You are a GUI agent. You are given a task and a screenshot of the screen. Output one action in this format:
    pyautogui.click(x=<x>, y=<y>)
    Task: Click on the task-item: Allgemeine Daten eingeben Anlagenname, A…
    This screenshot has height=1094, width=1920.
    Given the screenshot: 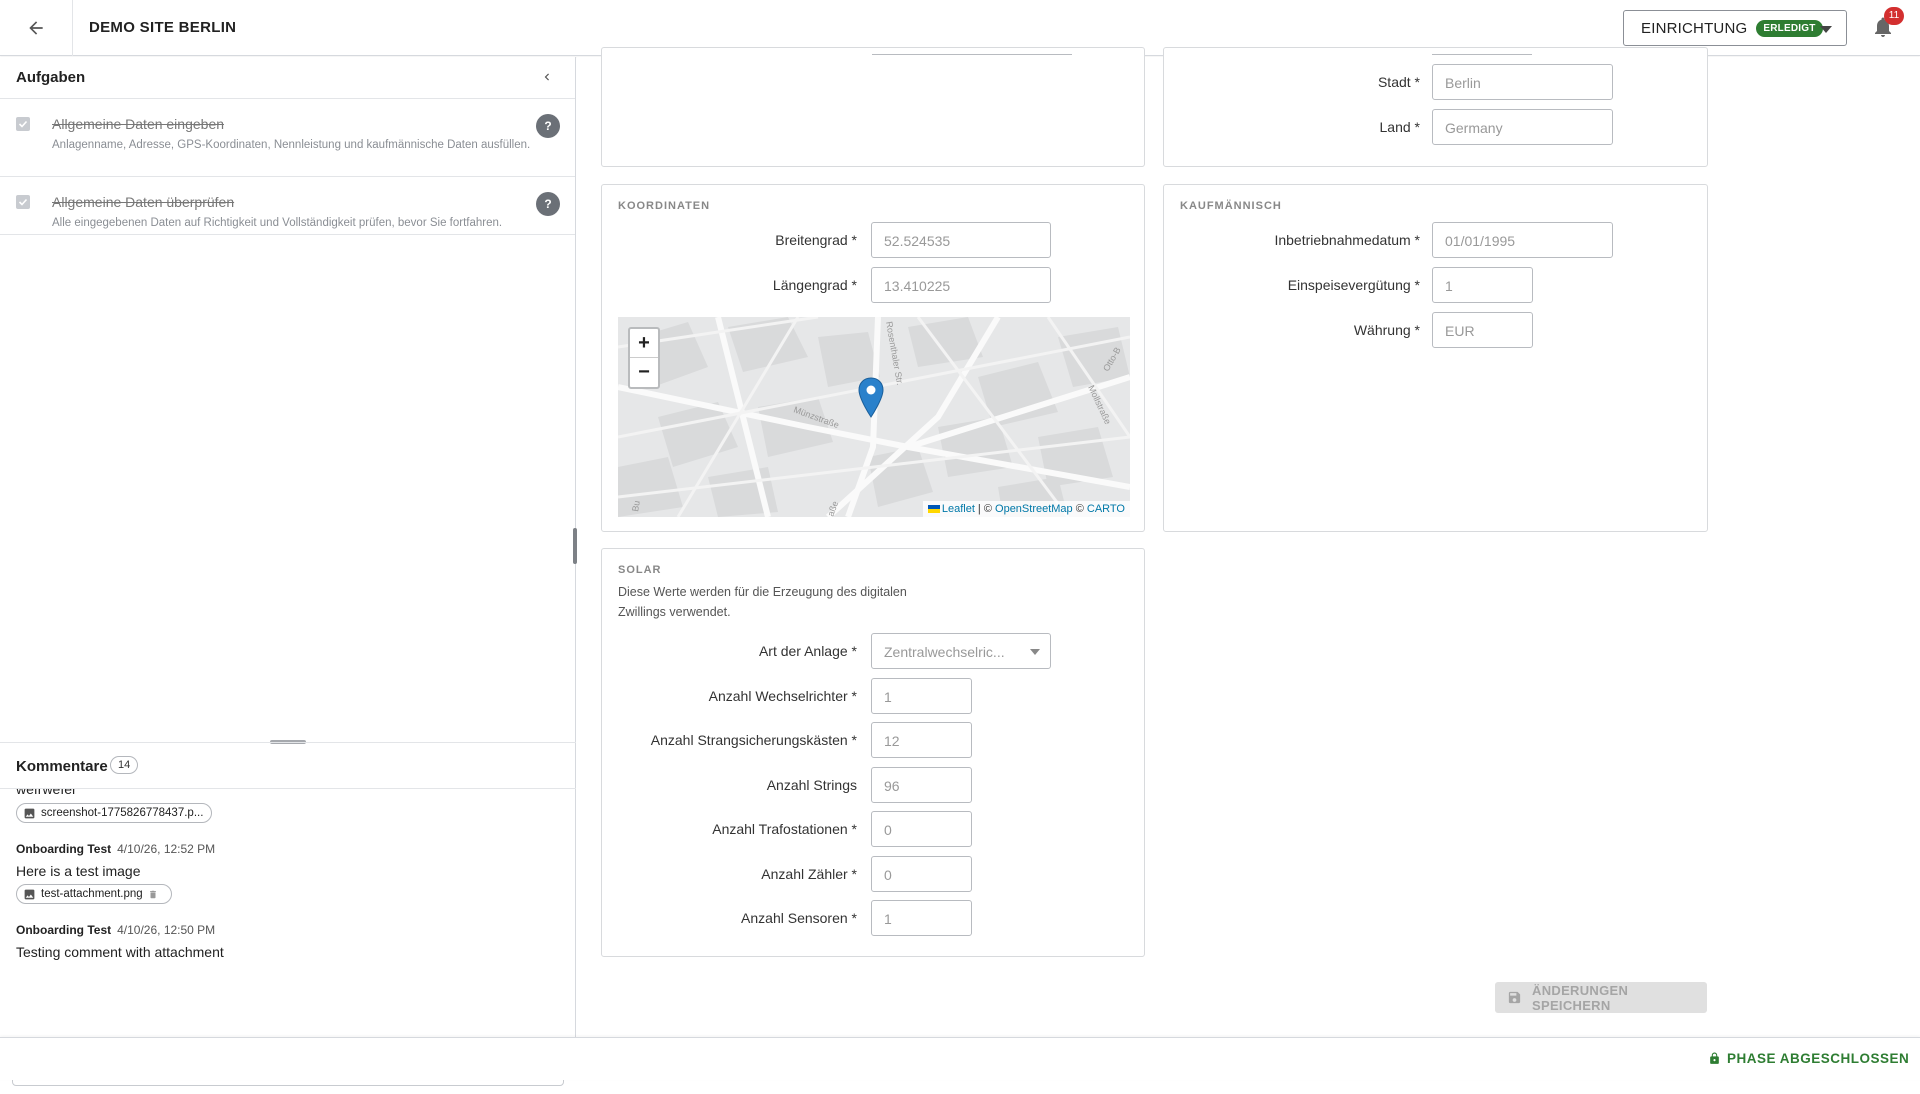 What is the action you would take?
    pyautogui.click(x=287, y=138)
    